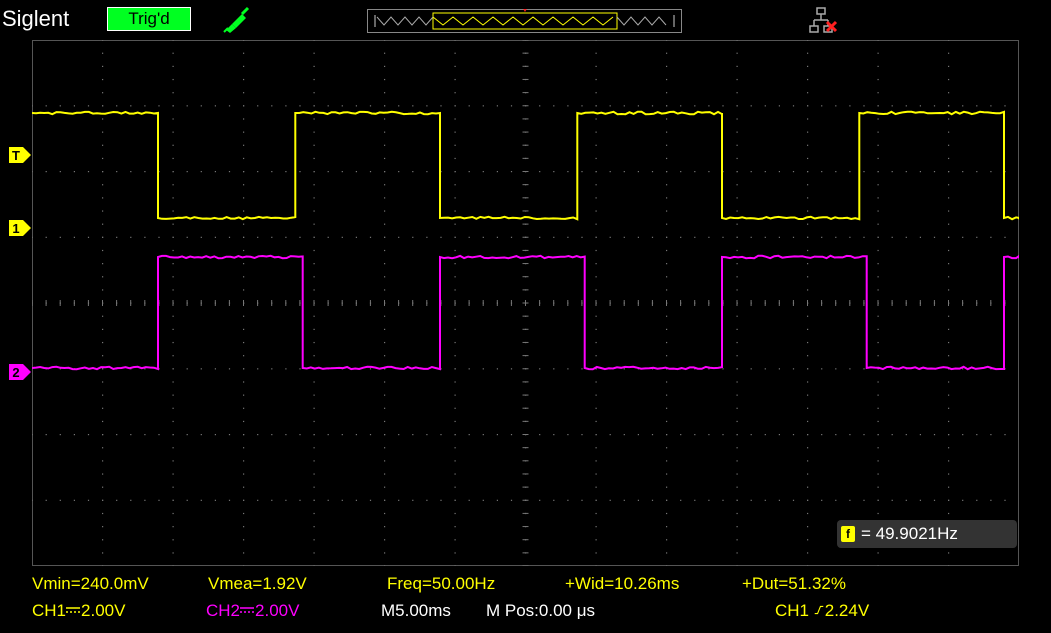  Describe the element at coordinates (416, 611) in the screenshot. I see `timebase-status: M5.00ms` at that location.